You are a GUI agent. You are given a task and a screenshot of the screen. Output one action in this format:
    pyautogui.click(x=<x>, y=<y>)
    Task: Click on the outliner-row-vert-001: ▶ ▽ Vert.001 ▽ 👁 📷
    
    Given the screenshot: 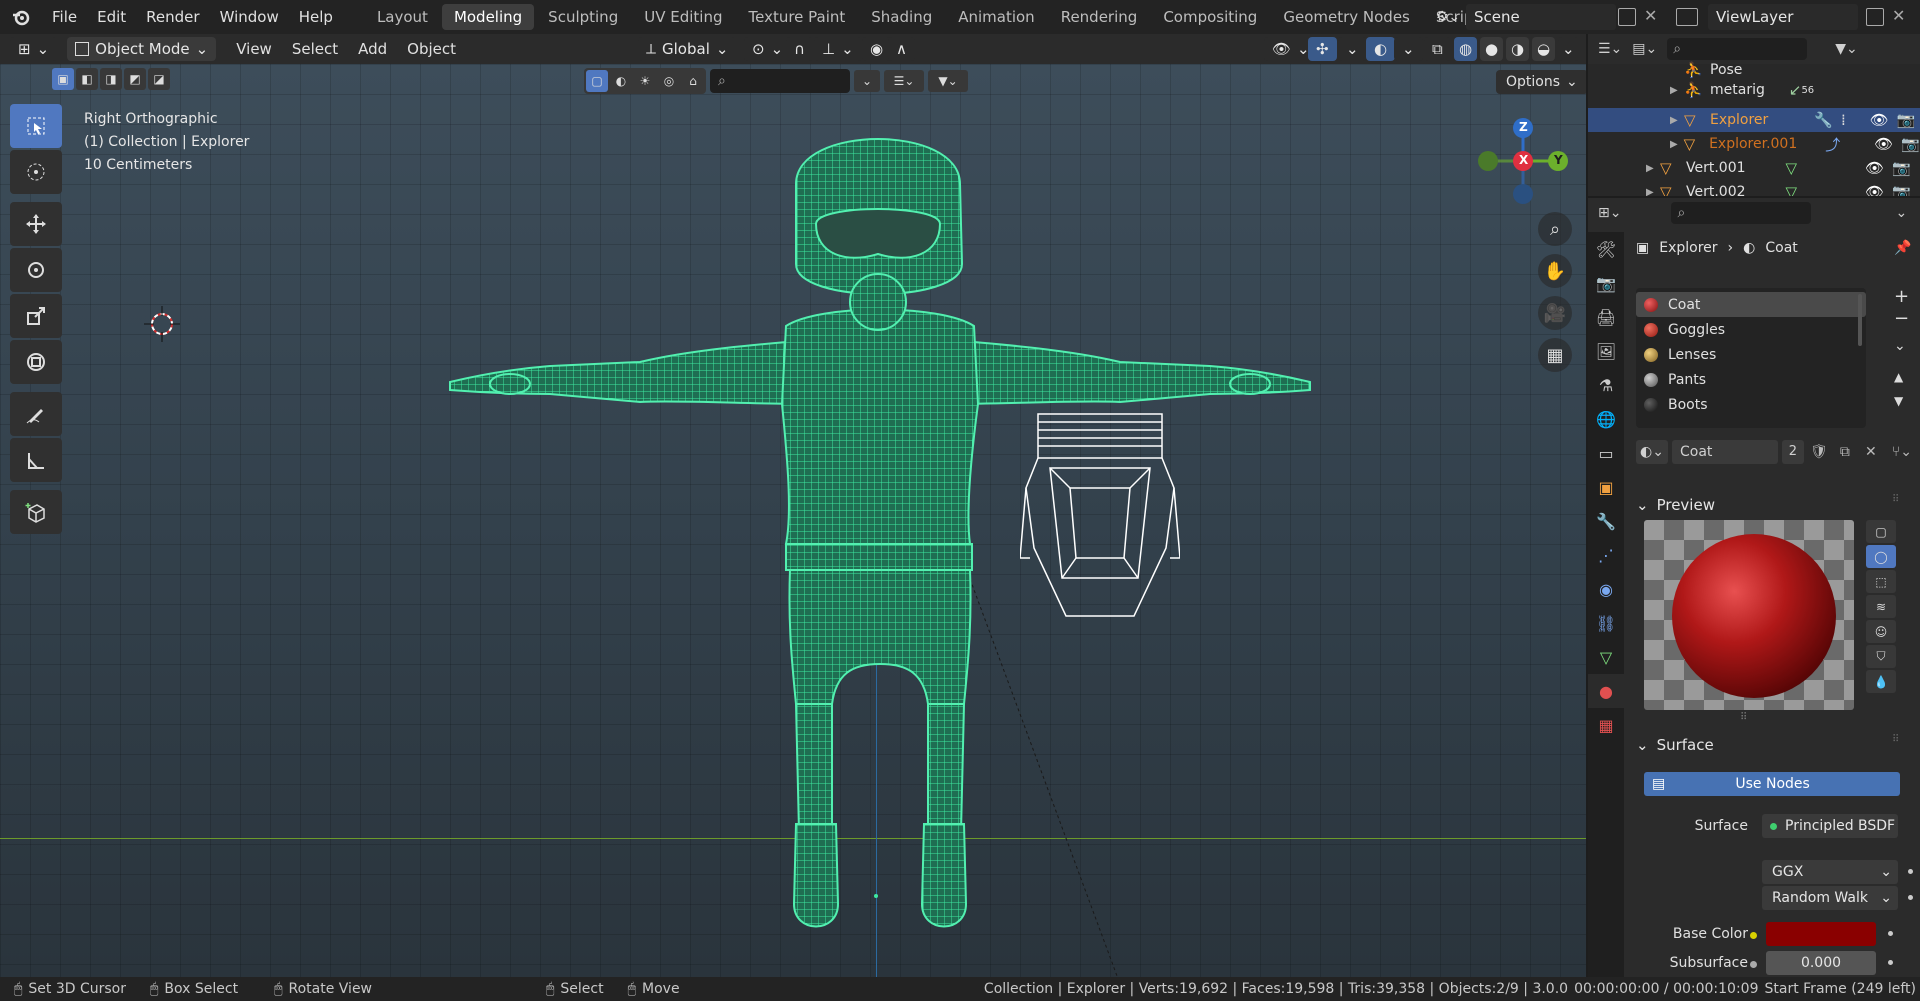 What is the action you would take?
    pyautogui.click(x=1754, y=168)
    